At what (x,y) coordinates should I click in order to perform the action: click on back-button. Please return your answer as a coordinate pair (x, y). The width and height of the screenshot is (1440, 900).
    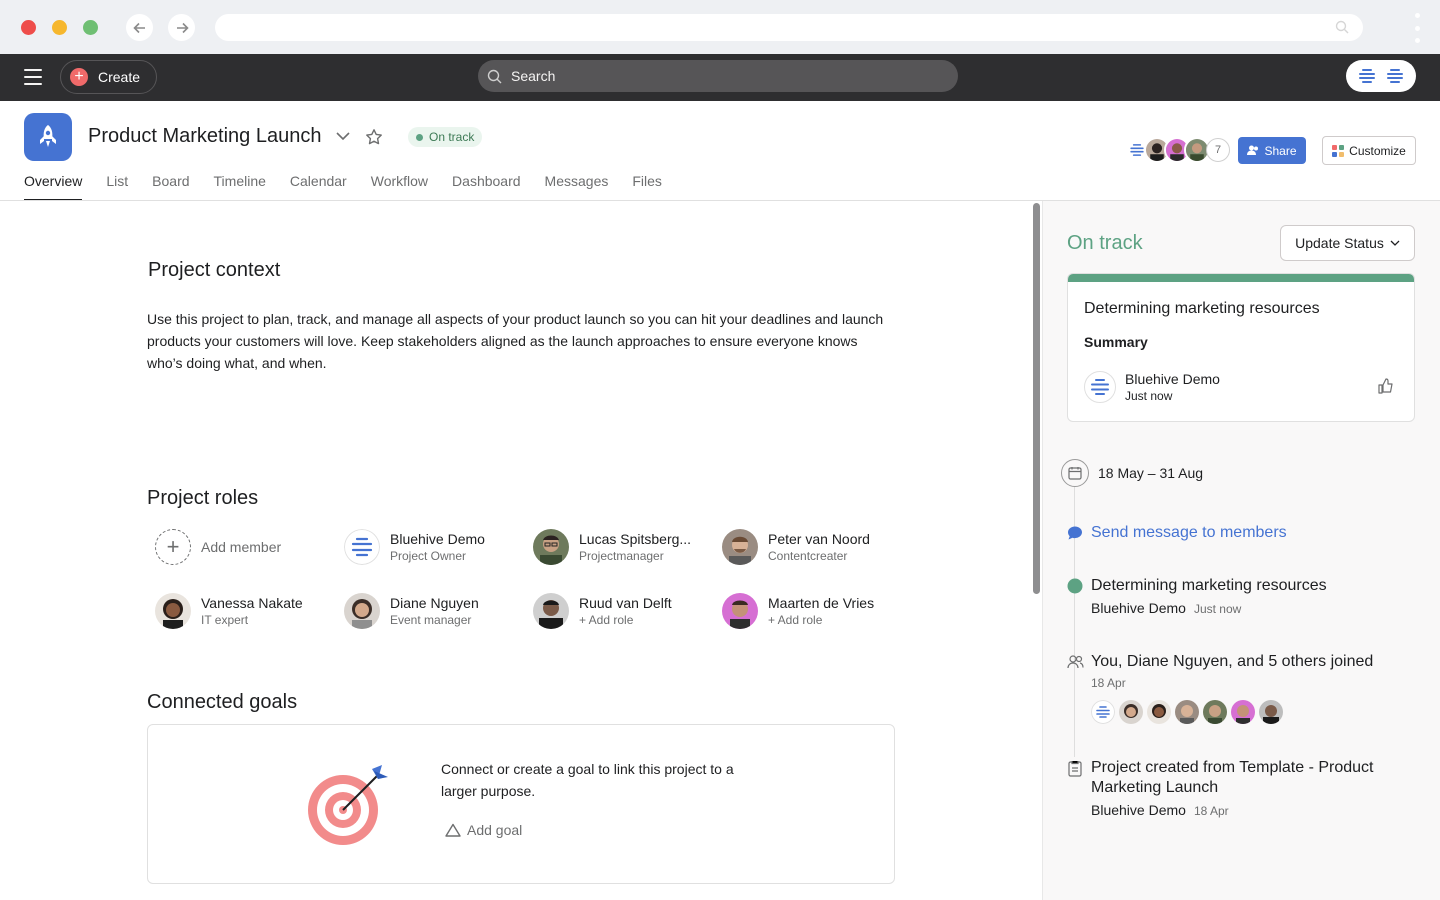
    Looking at the image, I should click on (139, 27).